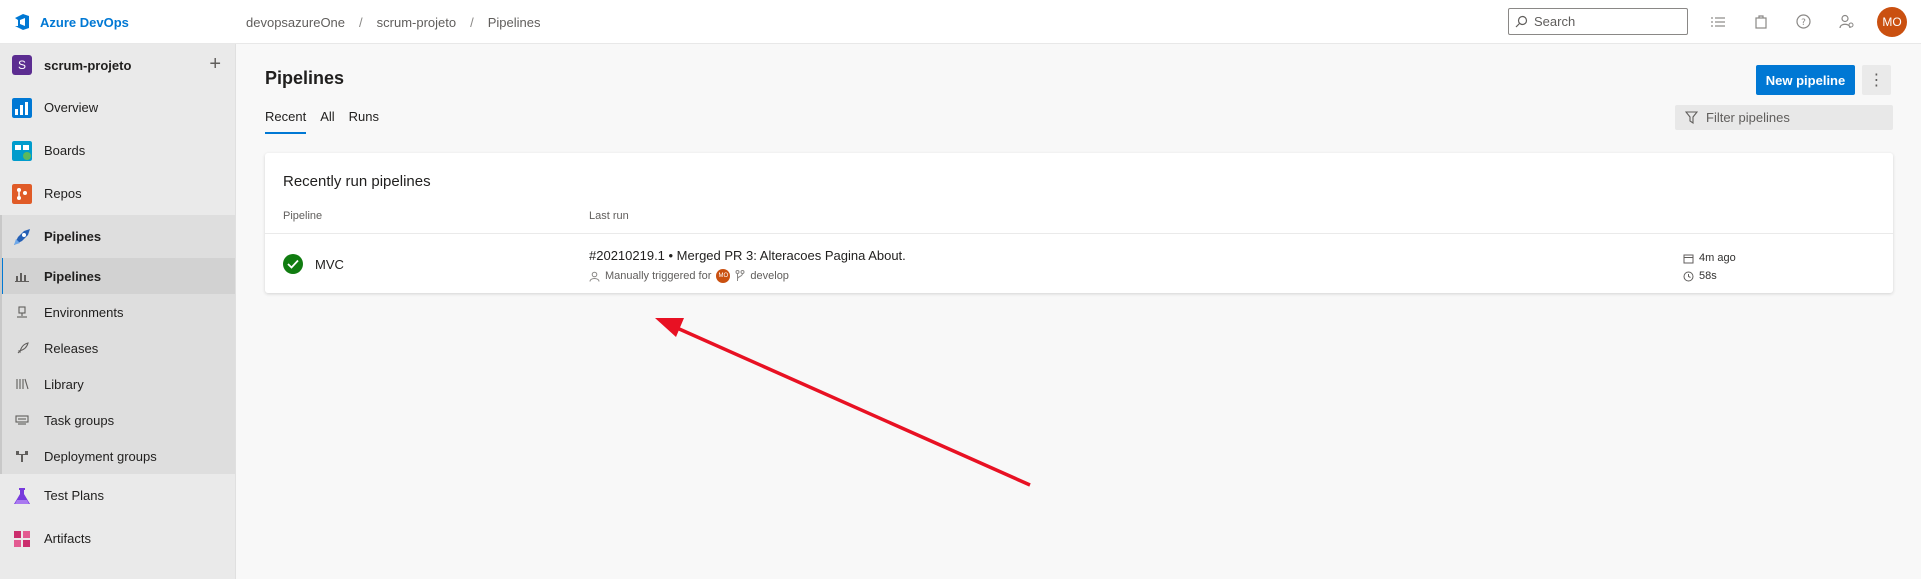 This screenshot has height=579, width=1921. I want to click on list-settings-icon, so click(1717, 21).